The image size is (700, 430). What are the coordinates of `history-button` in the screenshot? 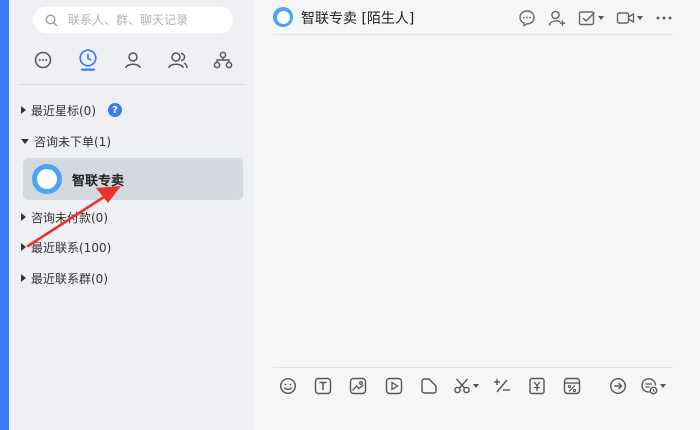 It's located at (653, 386).